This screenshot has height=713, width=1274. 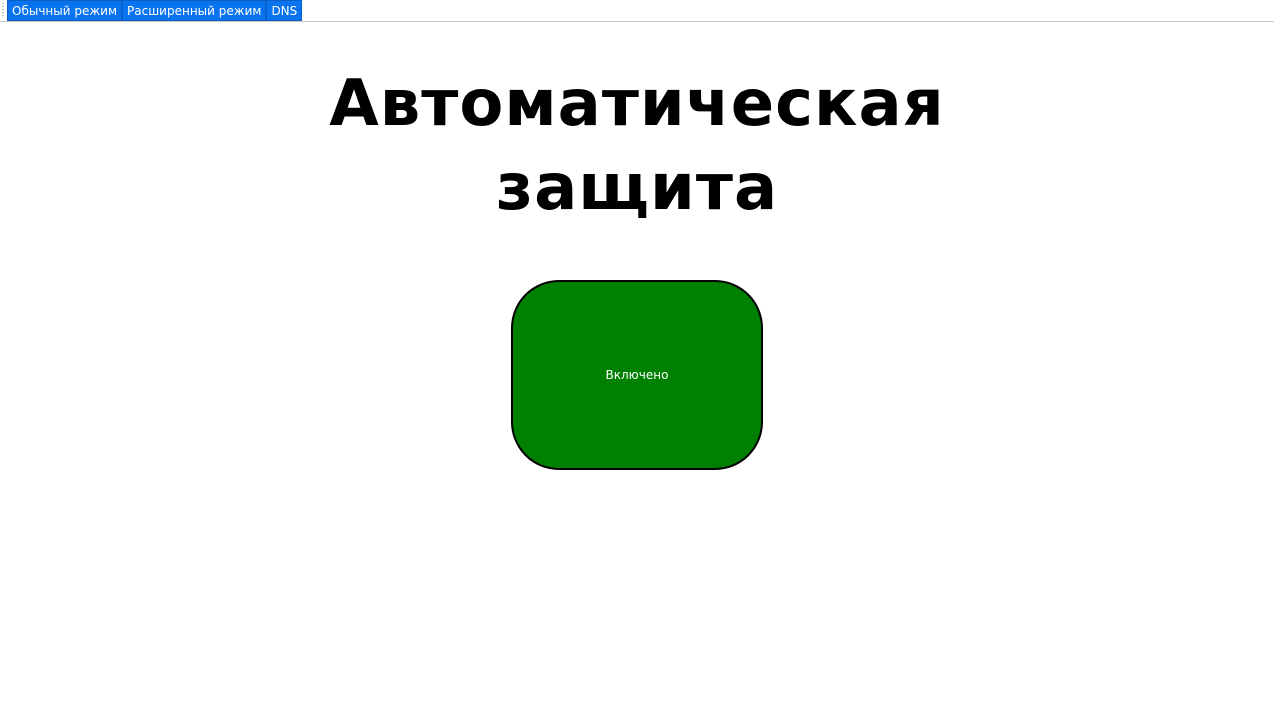 I want to click on mode-tab-bar: Обычный режим Расширенный режим DNS, so click(x=637, y=11).